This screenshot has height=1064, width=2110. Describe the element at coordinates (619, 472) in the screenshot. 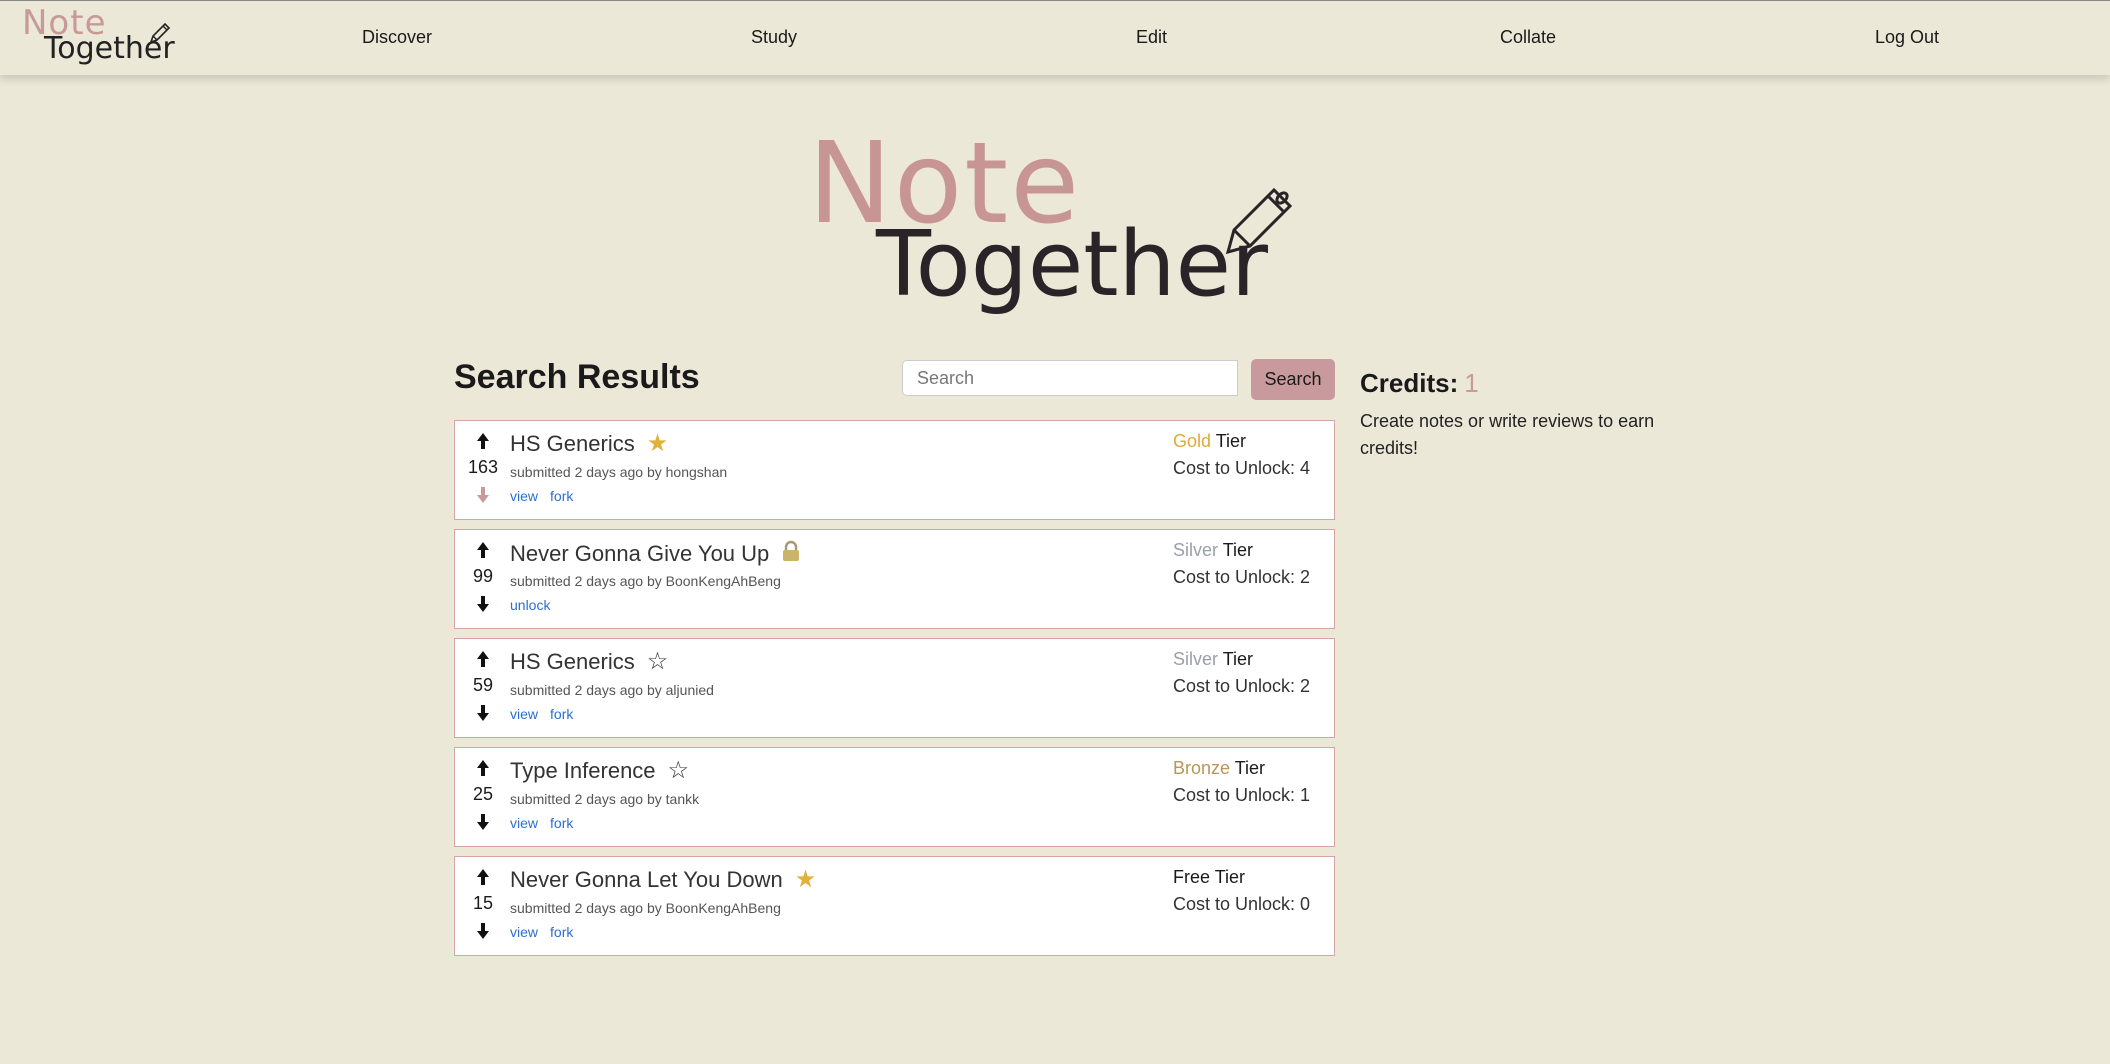

I see `result-meta: submitted 2 days ago by hongshan` at that location.